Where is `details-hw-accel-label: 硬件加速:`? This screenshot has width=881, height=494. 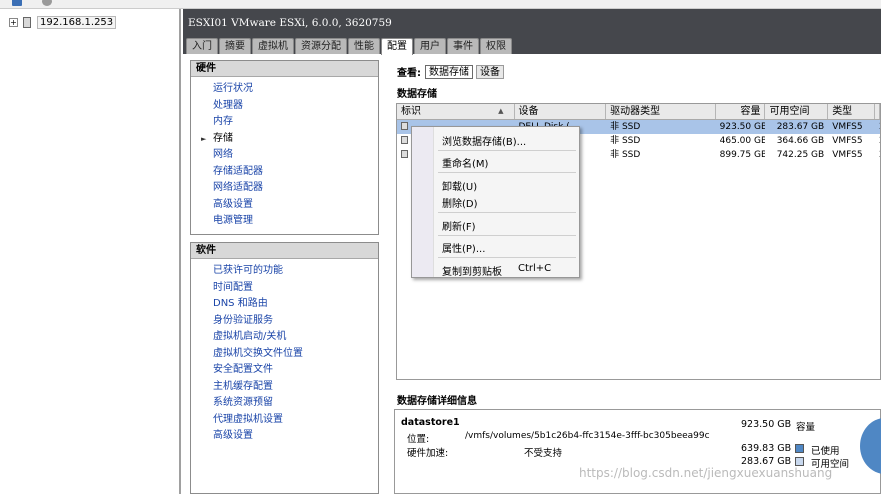
details-hw-accel-label: 硬件加速: is located at coordinates (428, 453).